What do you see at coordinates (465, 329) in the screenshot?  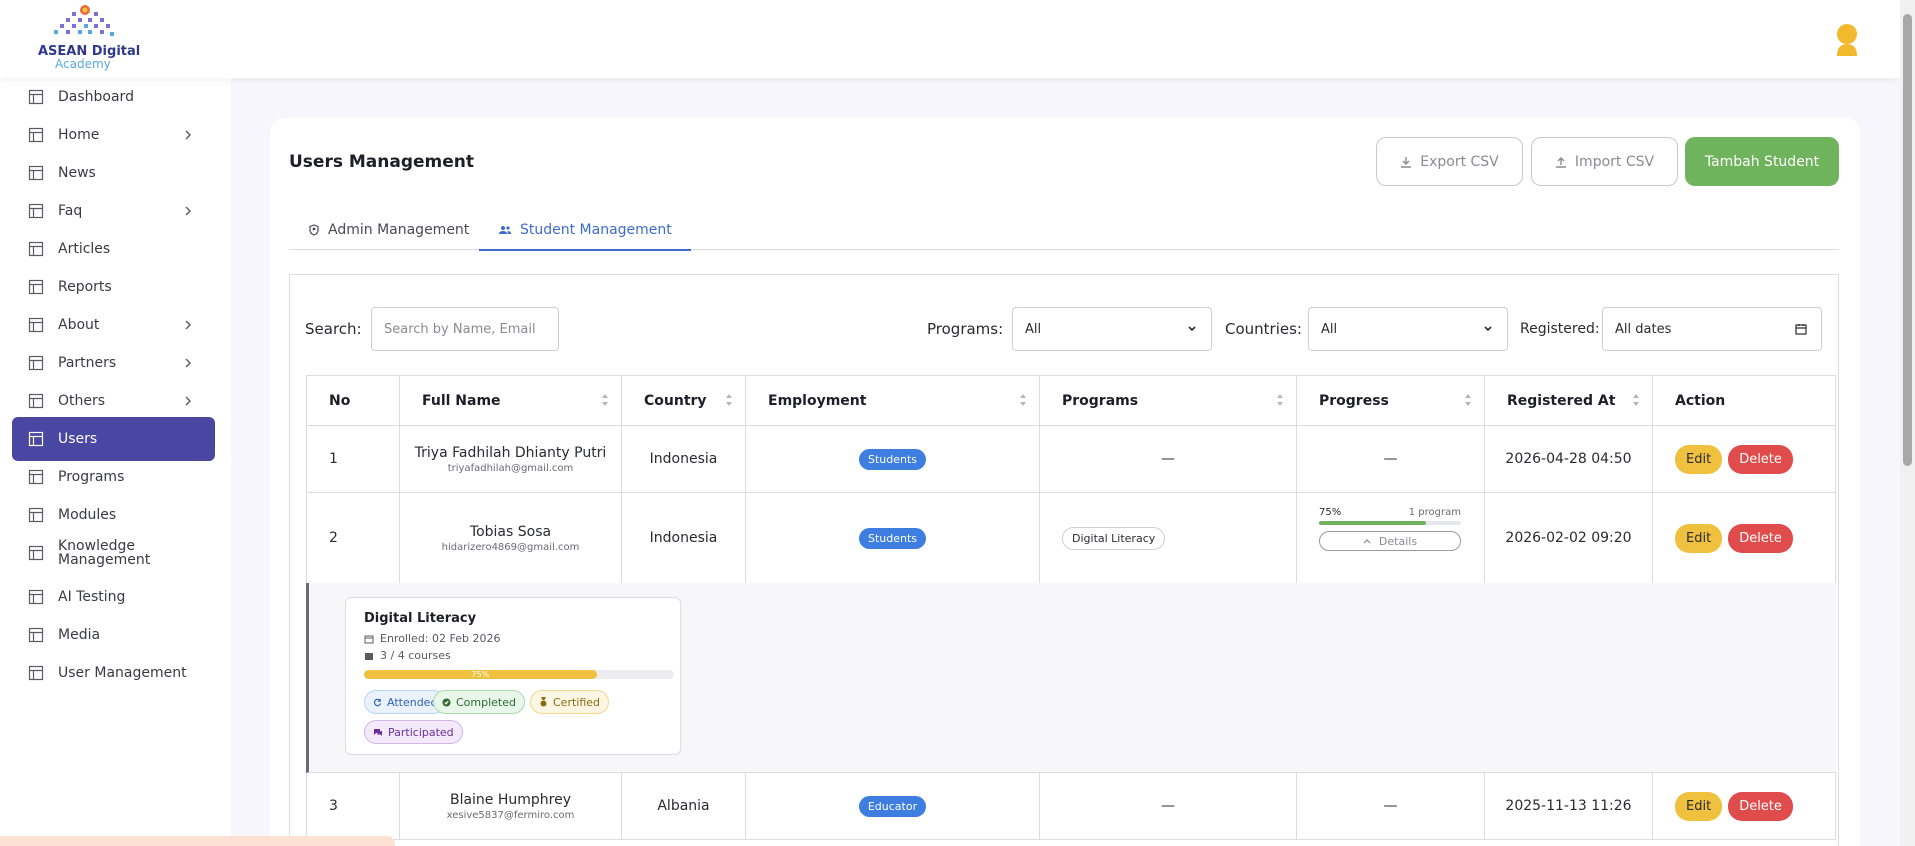 I see `search-input: Search by Name, Email` at bounding box center [465, 329].